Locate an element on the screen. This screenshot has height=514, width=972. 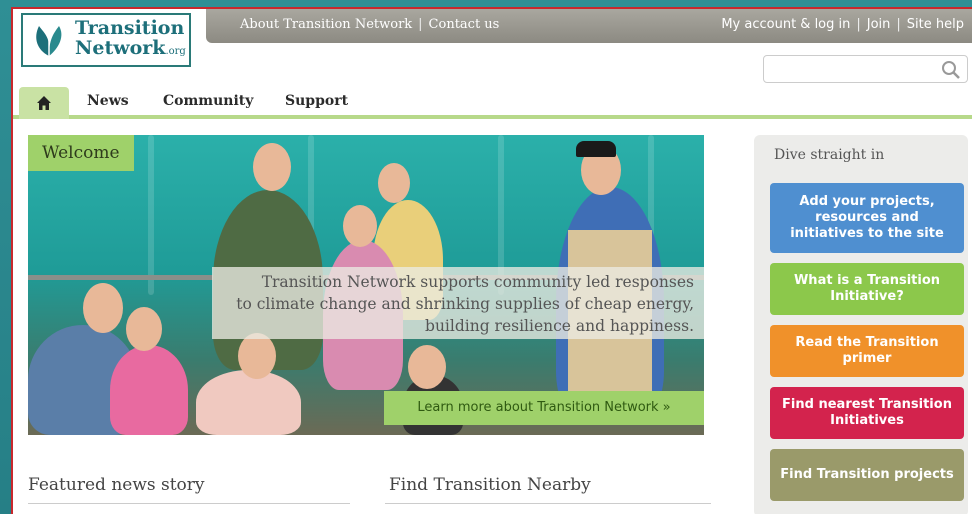
find-projects-button: Find Transition projects is located at coordinates (867, 475).